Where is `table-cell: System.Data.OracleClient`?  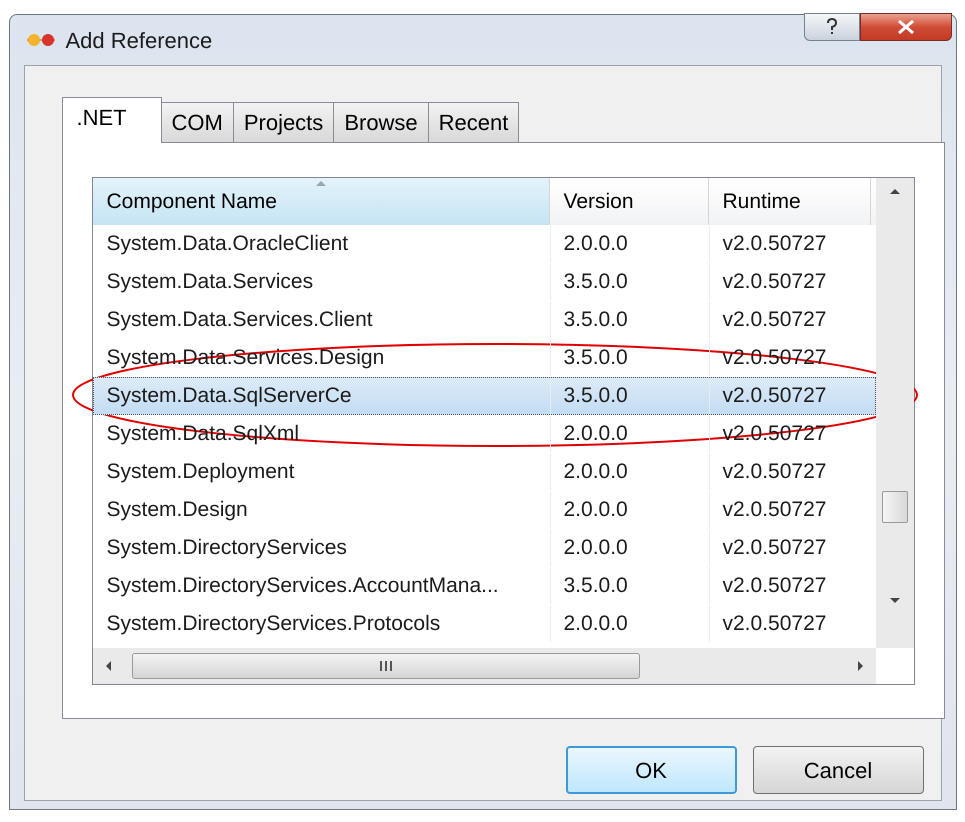 table-cell: System.Data.OracleClient is located at coordinates (322, 244).